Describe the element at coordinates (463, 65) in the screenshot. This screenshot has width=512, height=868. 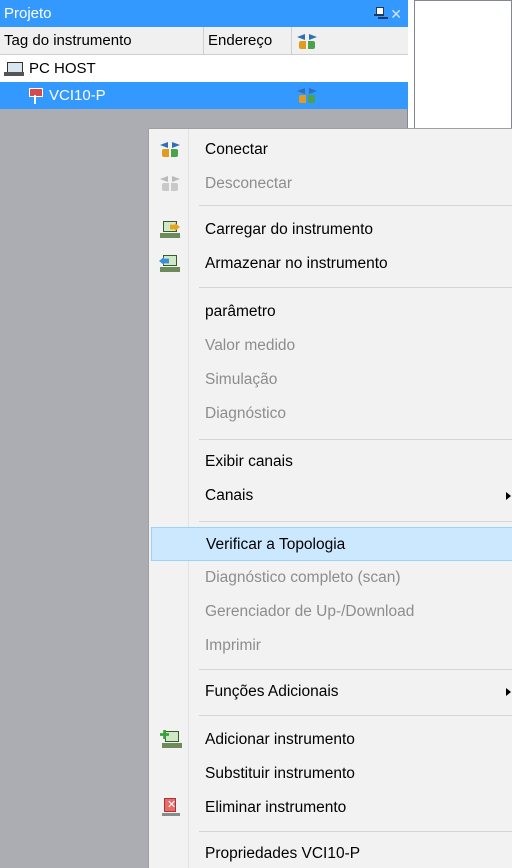
I see `document-area` at that location.